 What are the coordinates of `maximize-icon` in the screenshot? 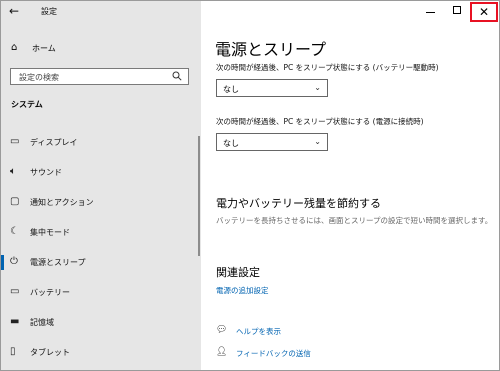 It's located at (457, 10).